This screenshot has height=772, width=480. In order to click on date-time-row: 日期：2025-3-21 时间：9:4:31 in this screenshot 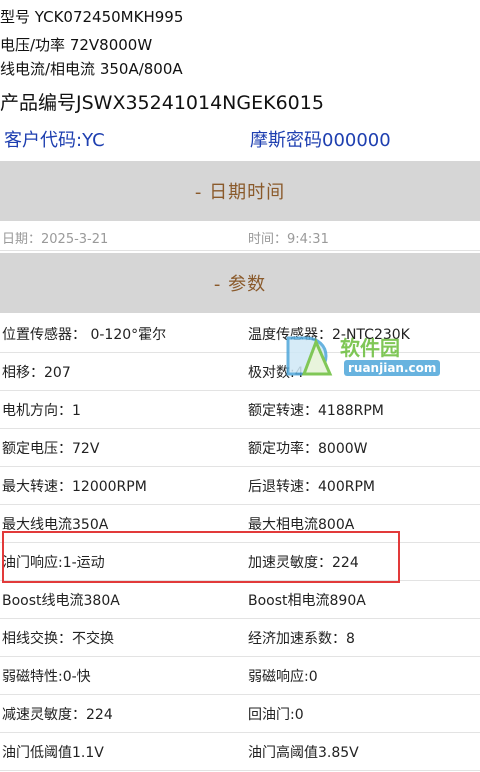, I will do `click(240, 236)`.